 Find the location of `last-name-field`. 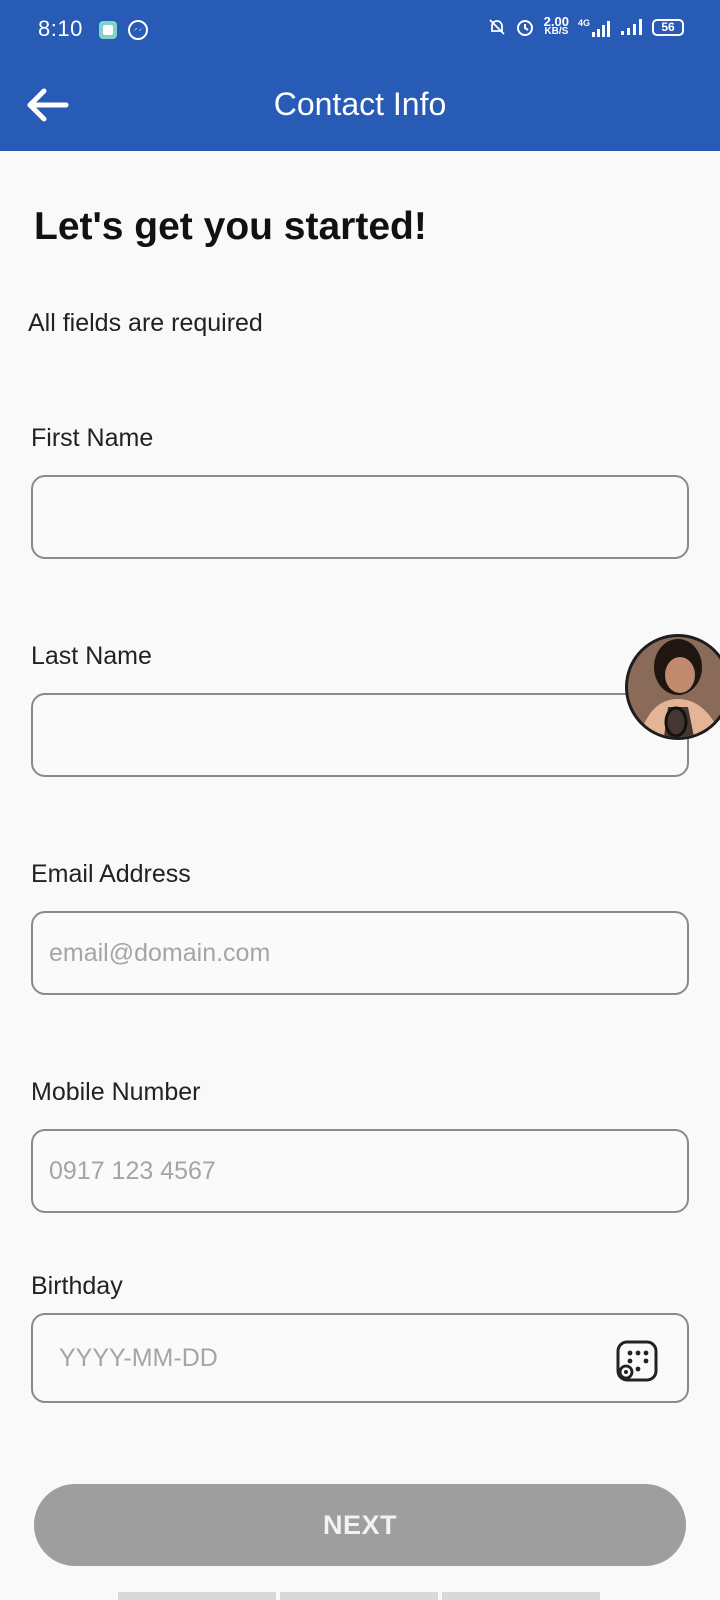

last-name-field is located at coordinates (360, 735).